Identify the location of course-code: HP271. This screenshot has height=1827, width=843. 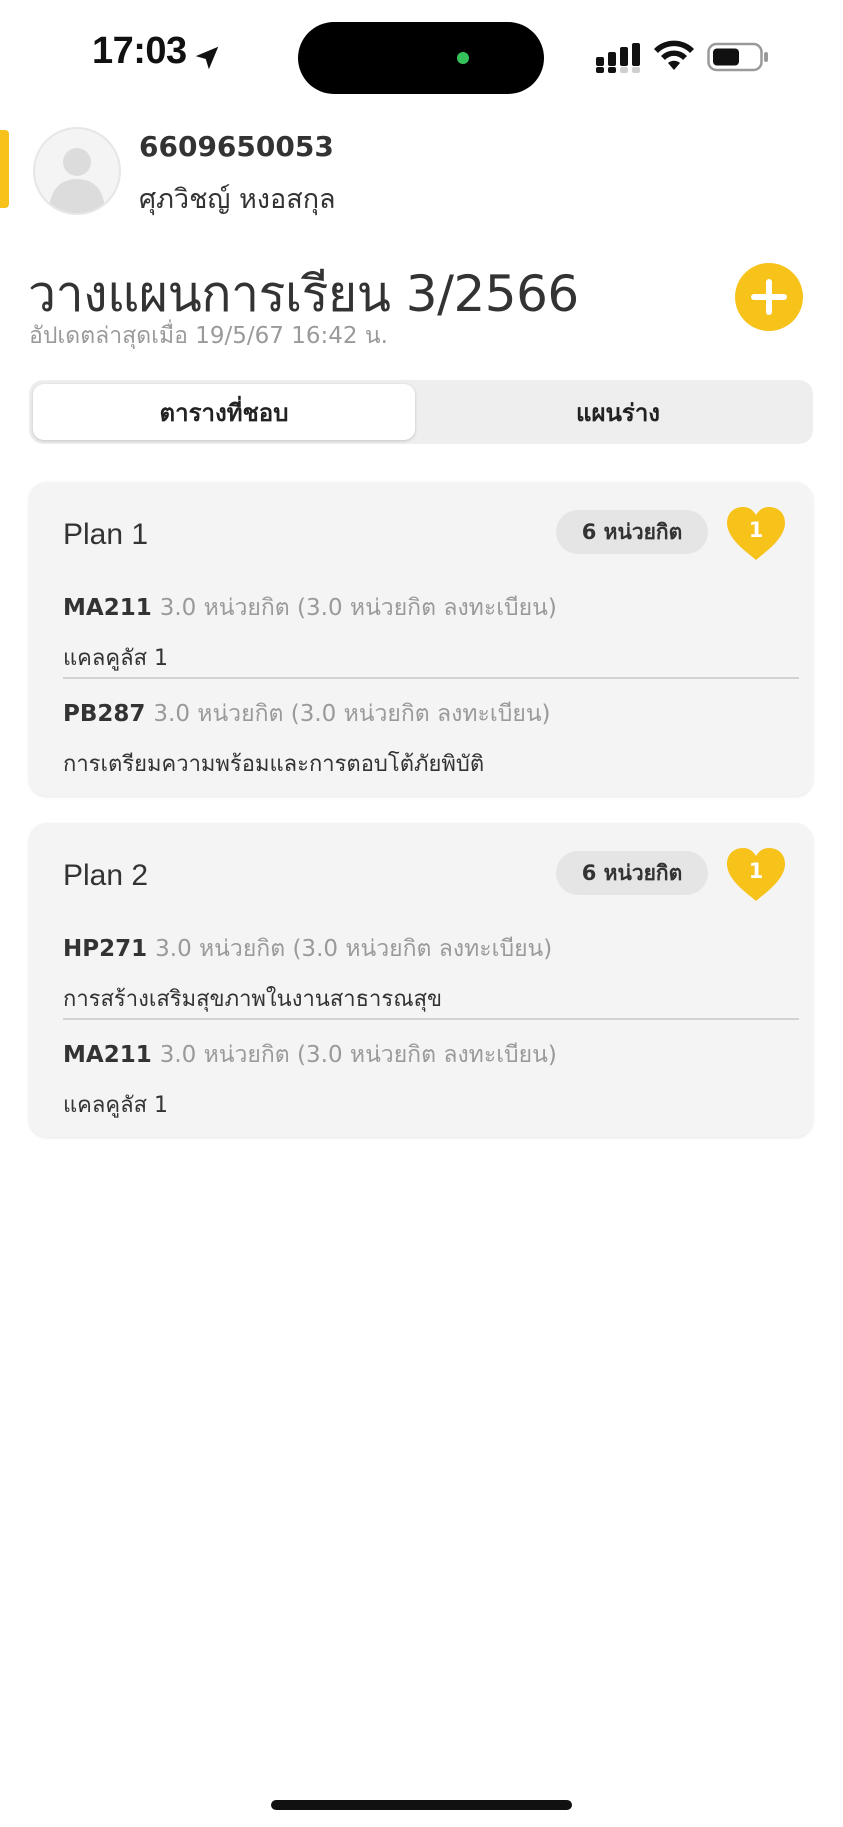
(105, 949).